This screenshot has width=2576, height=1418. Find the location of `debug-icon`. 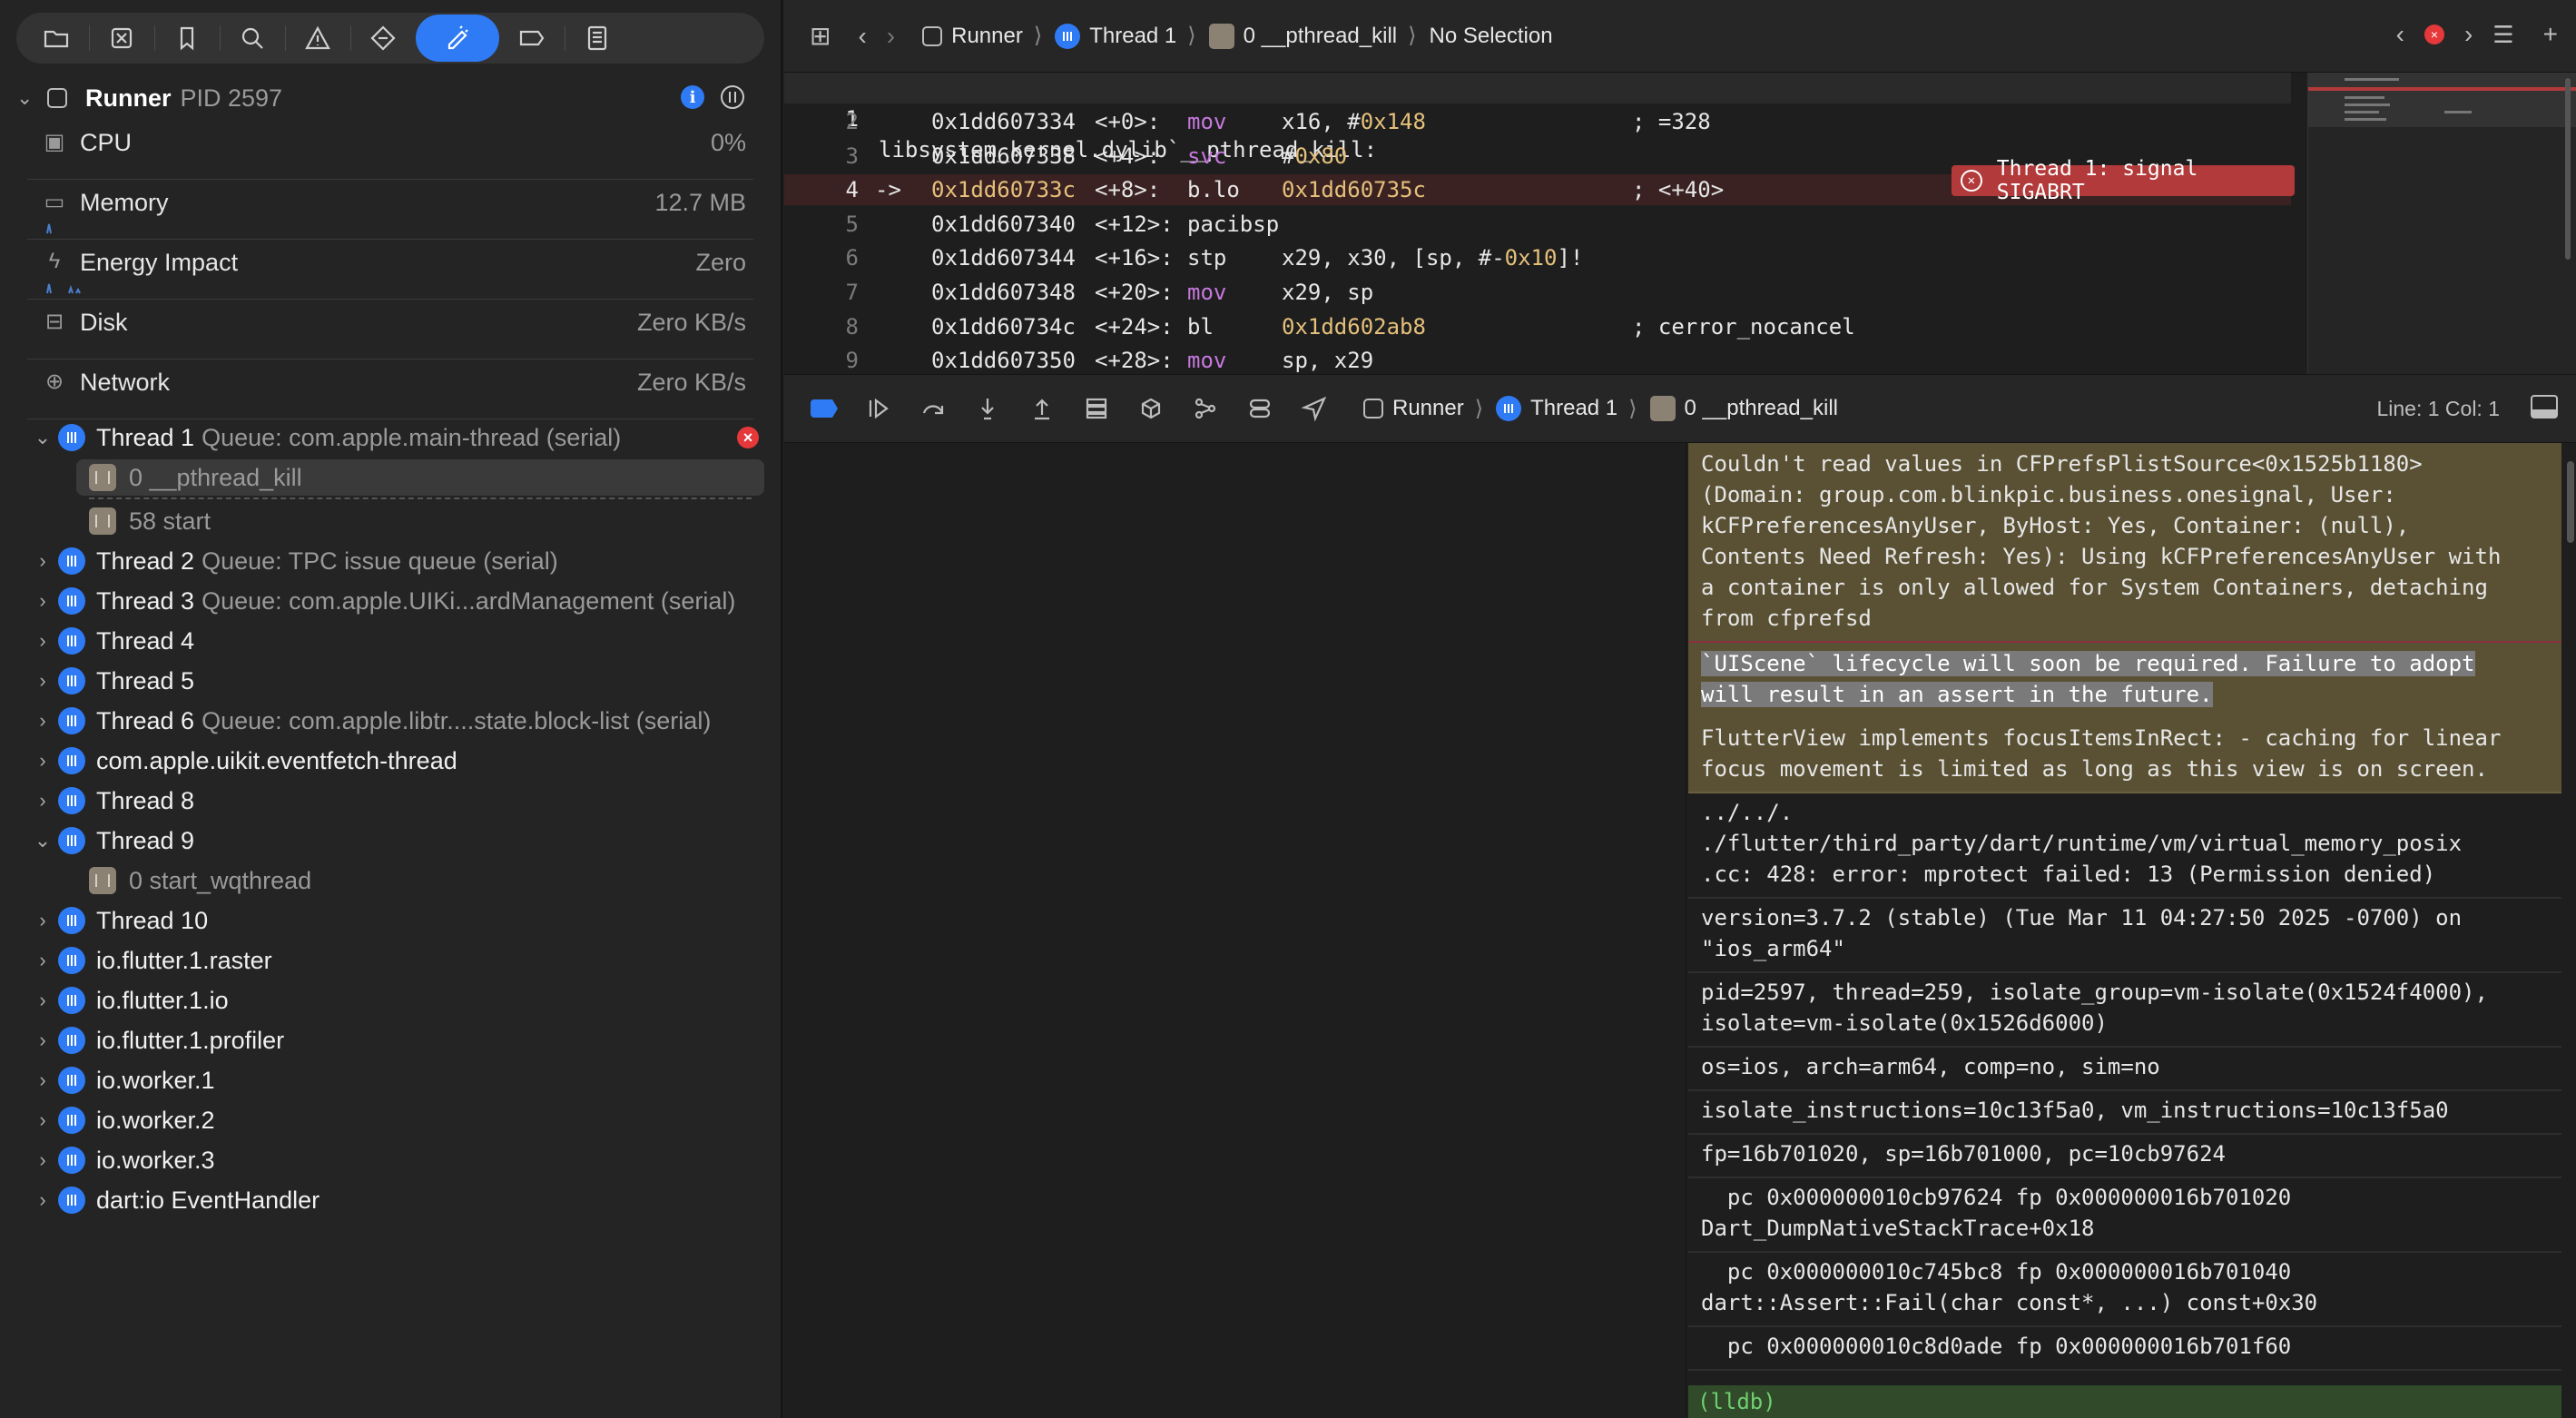

debug-icon is located at coordinates (457, 38).